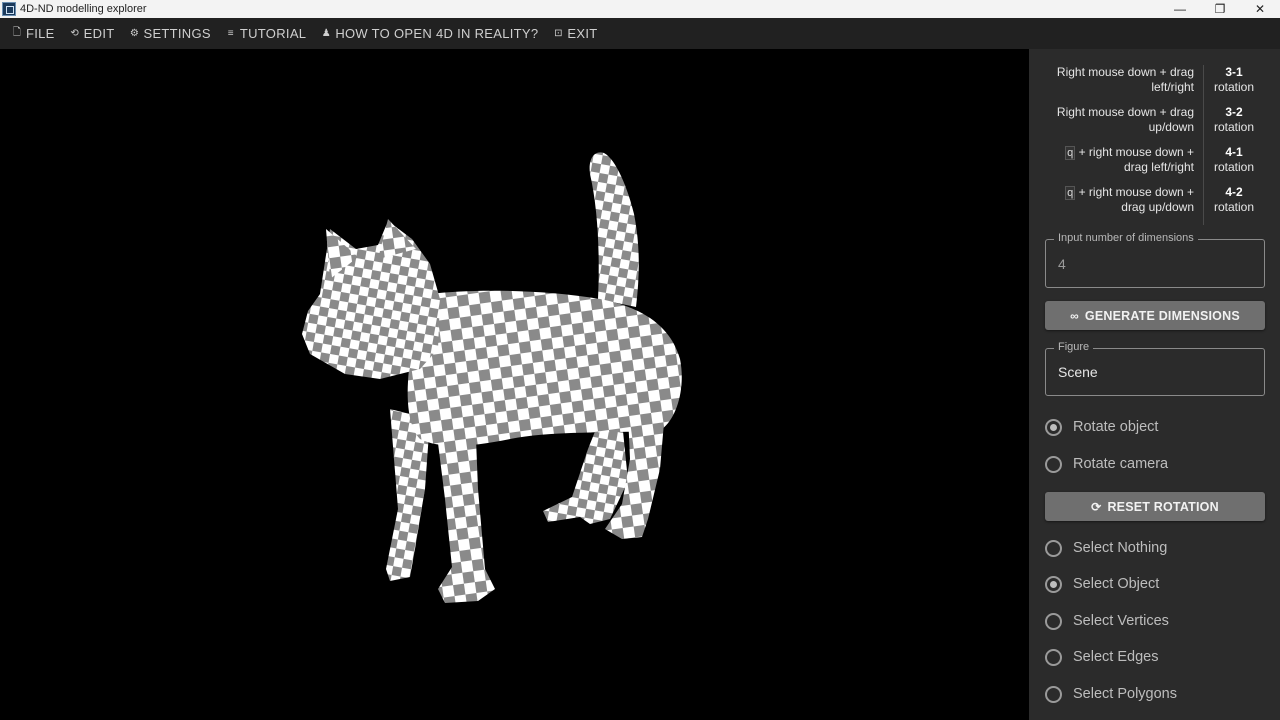  I want to click on file-icon: 🗋, so click(17, 32).